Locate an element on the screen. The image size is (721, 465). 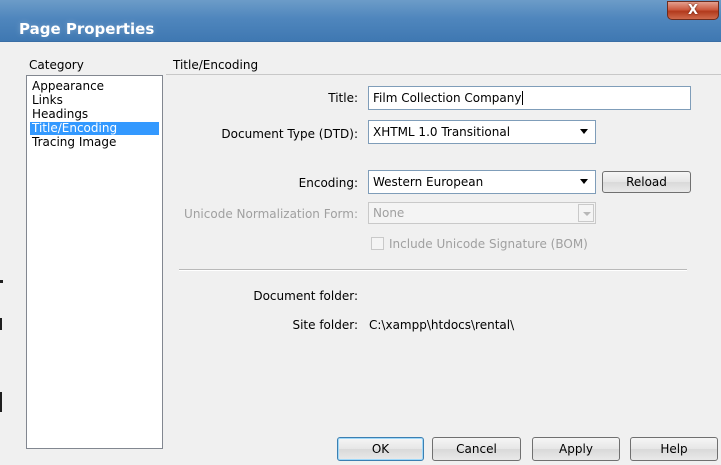
category-item-appearance: Appearance is located at coordinates (94, 86).